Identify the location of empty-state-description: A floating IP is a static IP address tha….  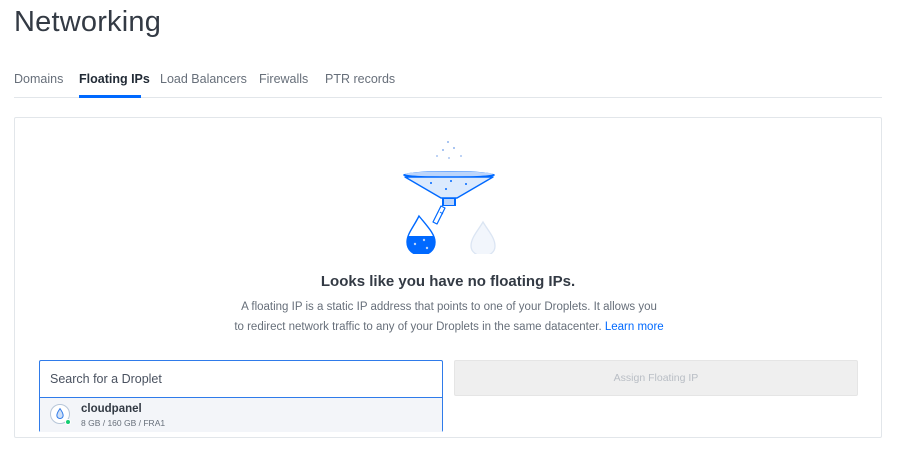
(449, 317).